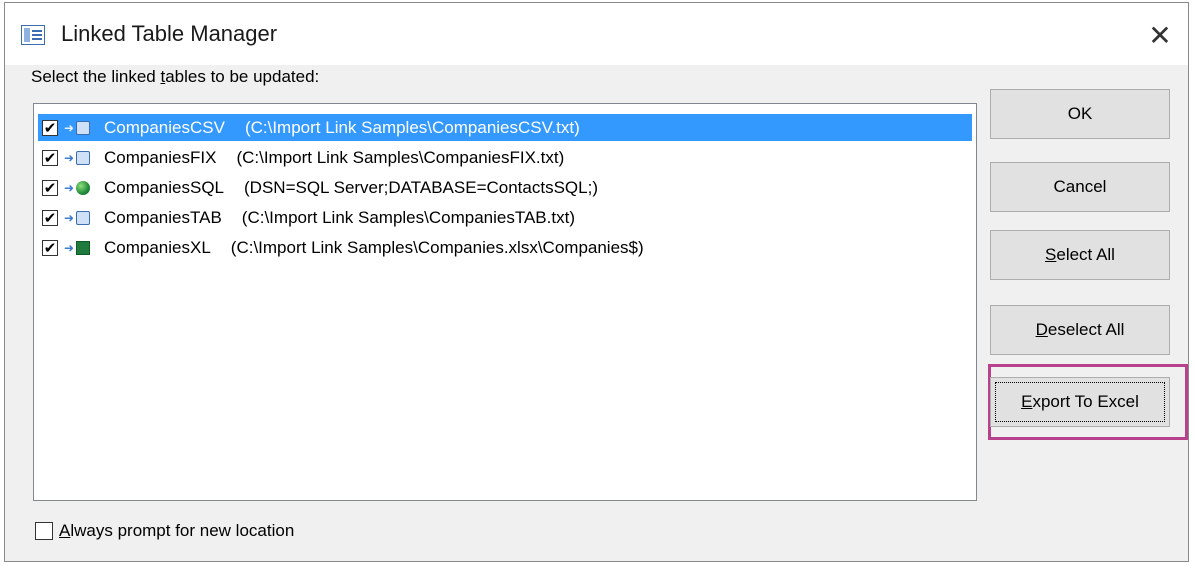 This screenshot has height=566, width=1195. Describe the element at coordinates (164, 127) in the screenshot. I see `table-name: CompaniesCSV` at that location.